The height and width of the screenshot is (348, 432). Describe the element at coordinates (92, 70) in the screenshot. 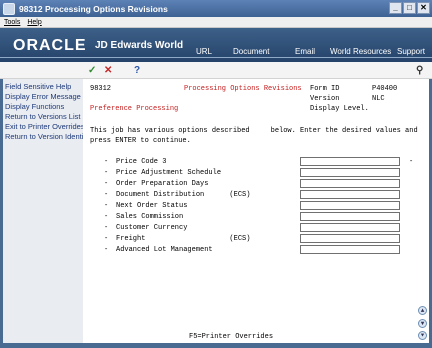

I see `ok-icon: ✓` at that location.